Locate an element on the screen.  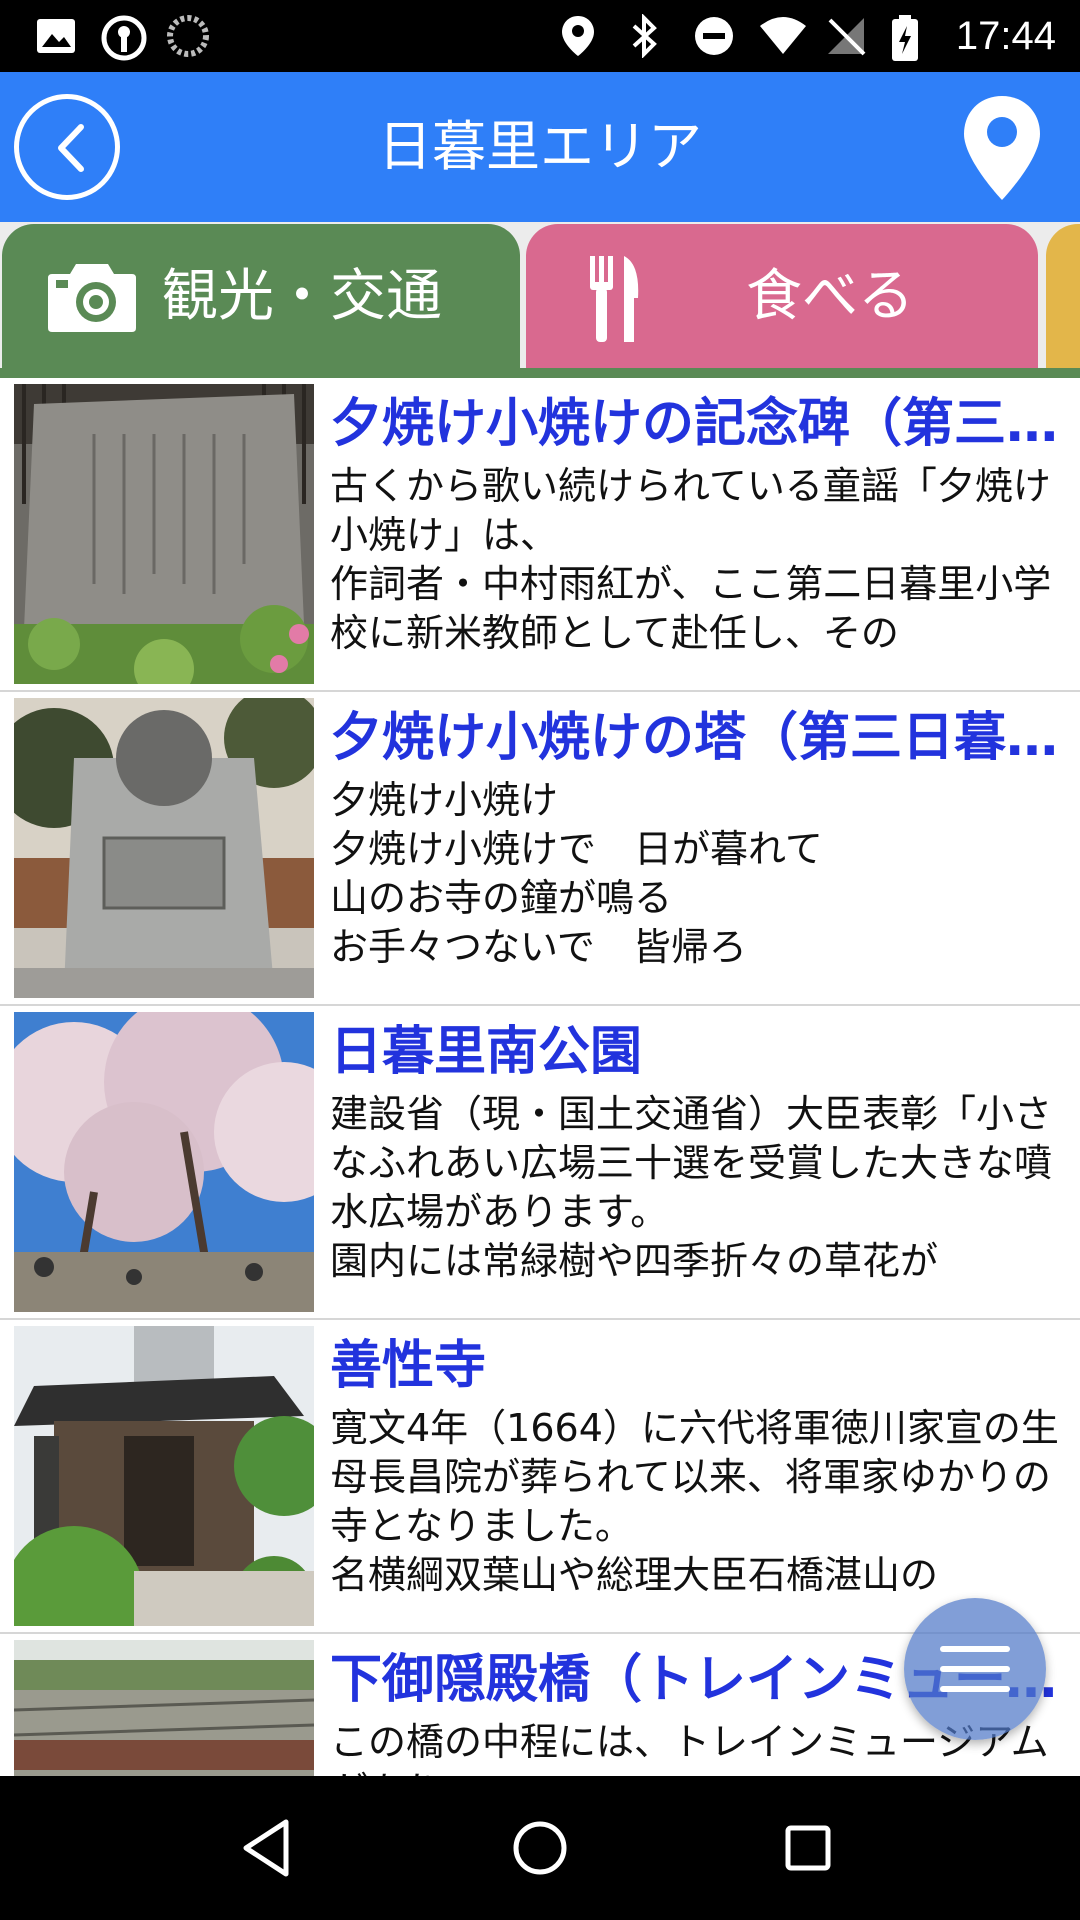
item-title: 善性寺 is located at coordinates (408, 1366).